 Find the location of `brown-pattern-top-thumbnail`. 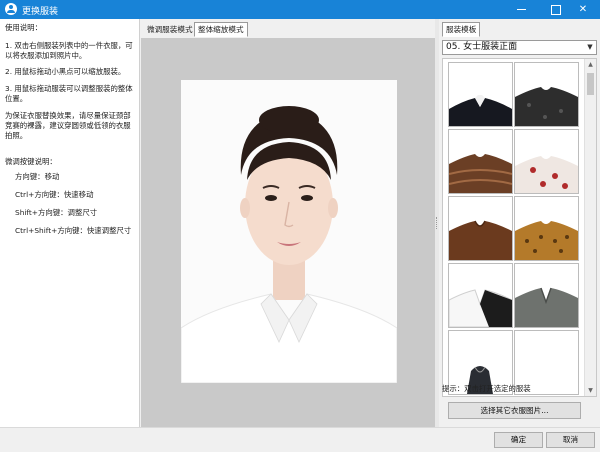

brown-pattern-top-thumbnail is located at coordinates (480, 161).